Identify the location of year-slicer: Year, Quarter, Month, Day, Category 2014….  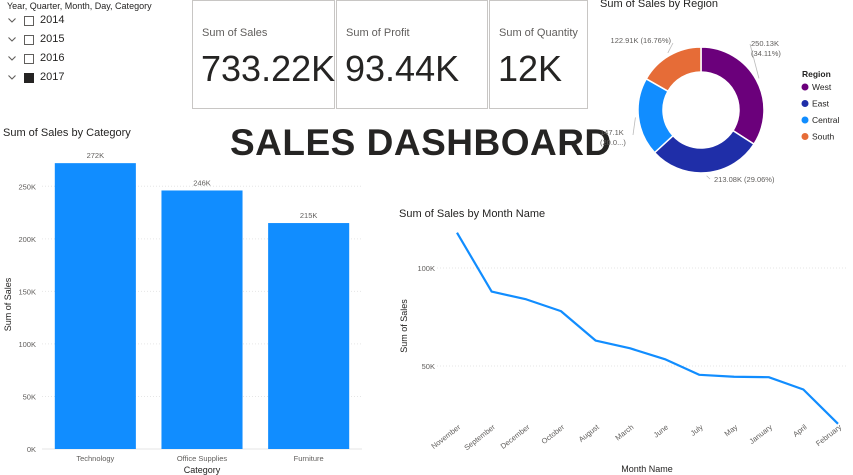
(92, 47).